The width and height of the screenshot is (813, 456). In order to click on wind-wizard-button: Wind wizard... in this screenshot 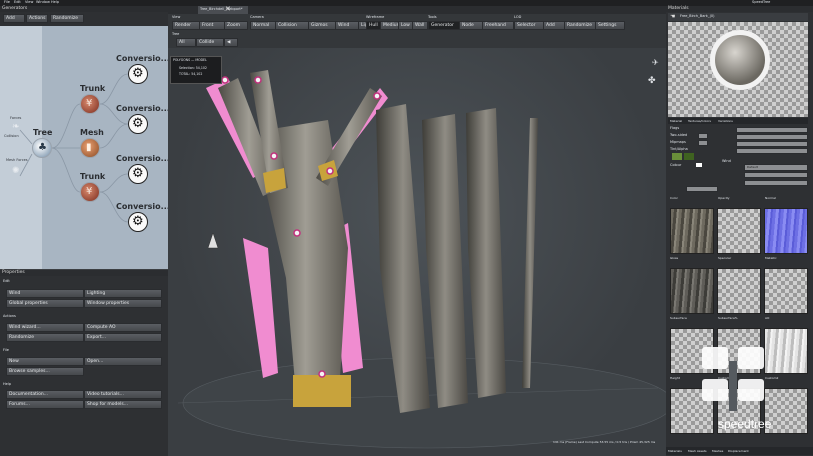, I will do `click(45, 327)`.